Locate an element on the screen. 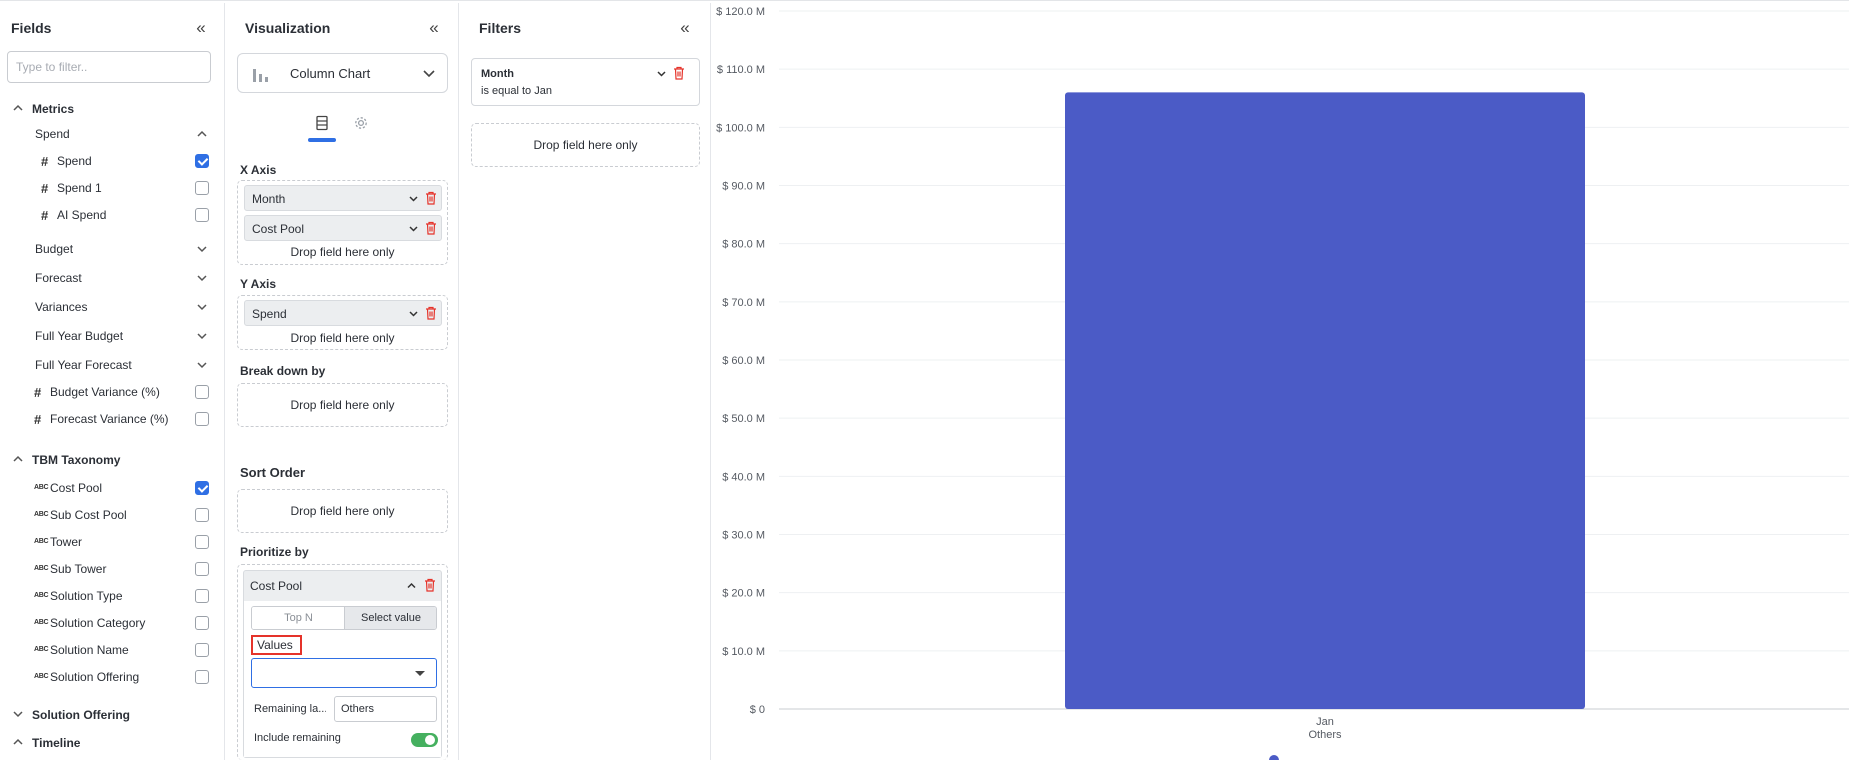  field-filter-input is located at coordinates (109, 67).